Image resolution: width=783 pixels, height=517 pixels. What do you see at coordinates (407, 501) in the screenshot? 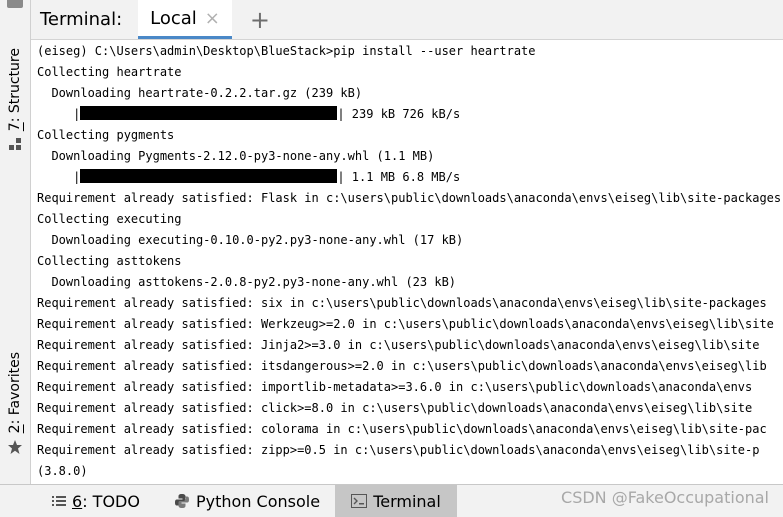
I see `terminal-tab-label: Terminal` at bounding box center [407, 501].